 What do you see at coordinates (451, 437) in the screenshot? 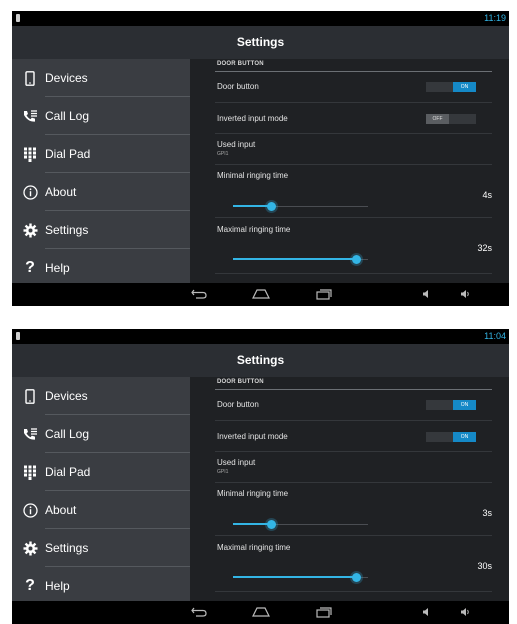
I see `inverted-input-toggle: ON` at bounding box center [451, 437].